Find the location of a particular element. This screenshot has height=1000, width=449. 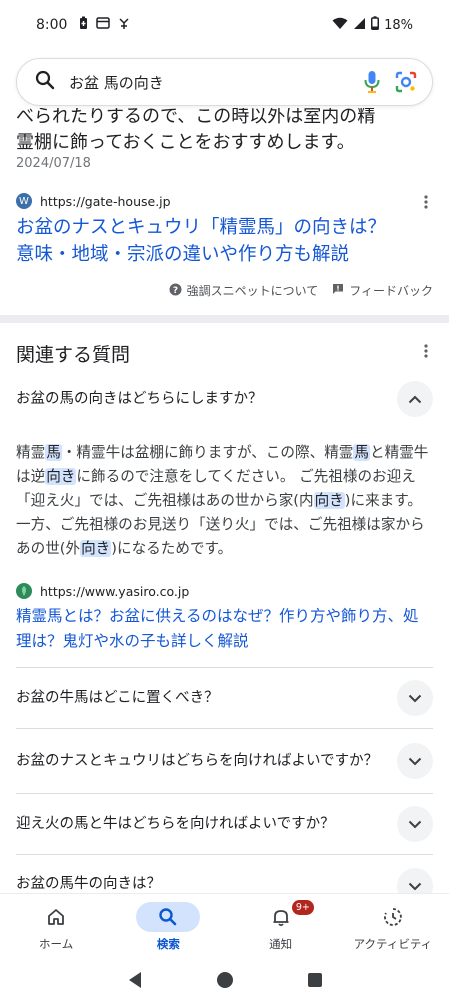

lens-icon is located at coordinates (406, 82).